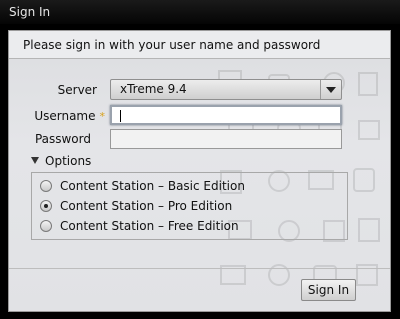 The width and height of the screenshot is (400, 319). Describe the element at coordinates (120, 116) in the screenshot. I see `text-caret` at that location.